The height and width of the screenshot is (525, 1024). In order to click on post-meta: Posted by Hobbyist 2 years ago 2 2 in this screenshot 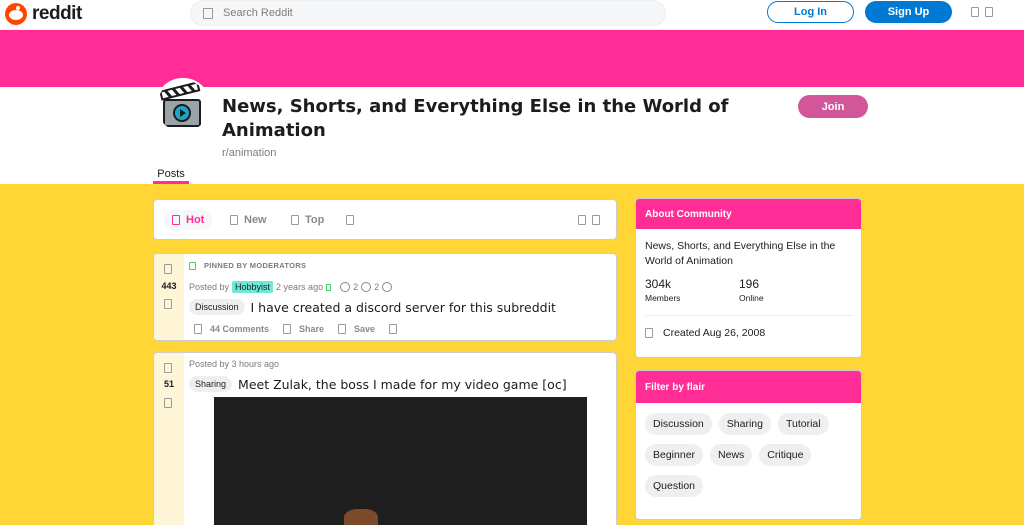, I will do `click(291, 287)`.